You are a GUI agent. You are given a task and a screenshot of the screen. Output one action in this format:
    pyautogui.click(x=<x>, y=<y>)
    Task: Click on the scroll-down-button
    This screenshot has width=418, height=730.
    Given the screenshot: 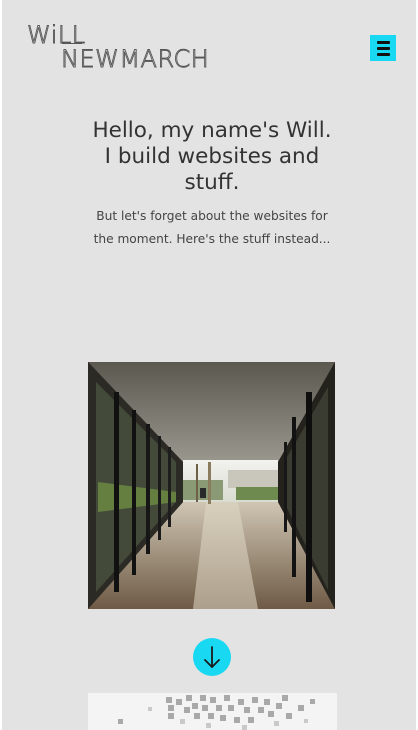 What is the action you would take?
    pyautogui.click(x=212, y=657)
    